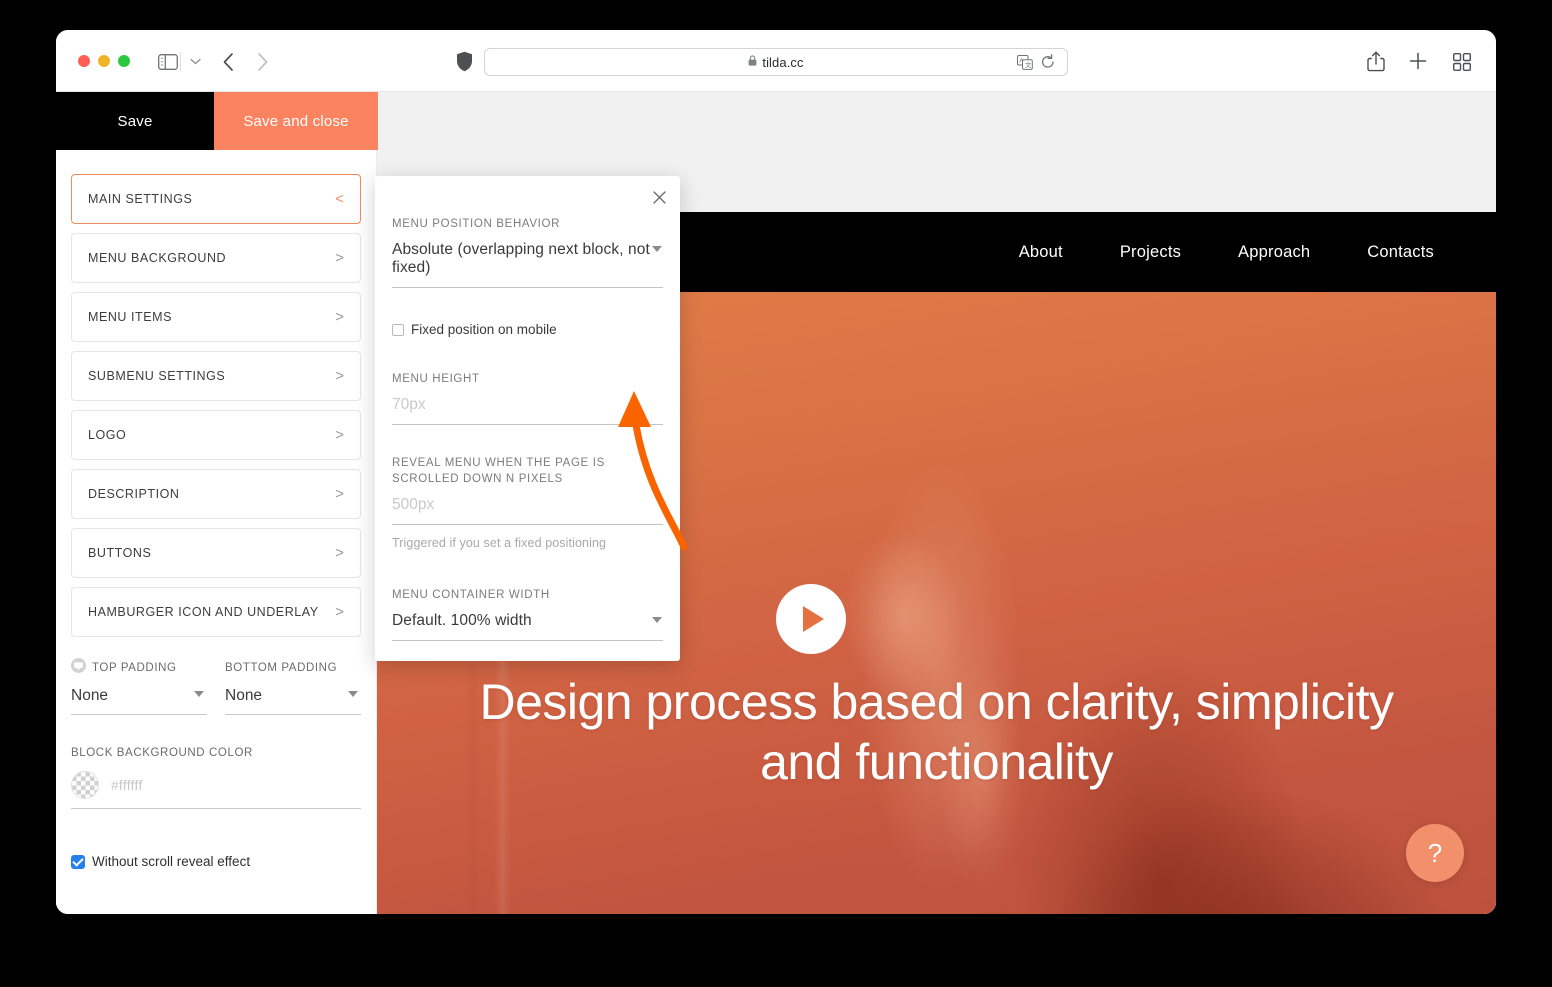  I want to click on plus-icon, so click(1418, 61).